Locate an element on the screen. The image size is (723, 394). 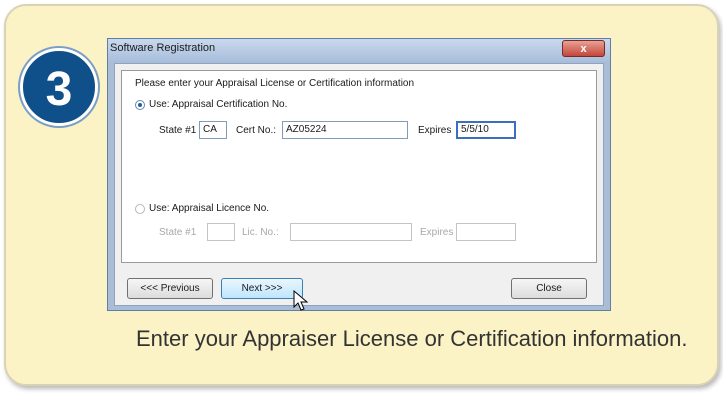
cert-expires-label: Expires is located at coordinates (435, 130).